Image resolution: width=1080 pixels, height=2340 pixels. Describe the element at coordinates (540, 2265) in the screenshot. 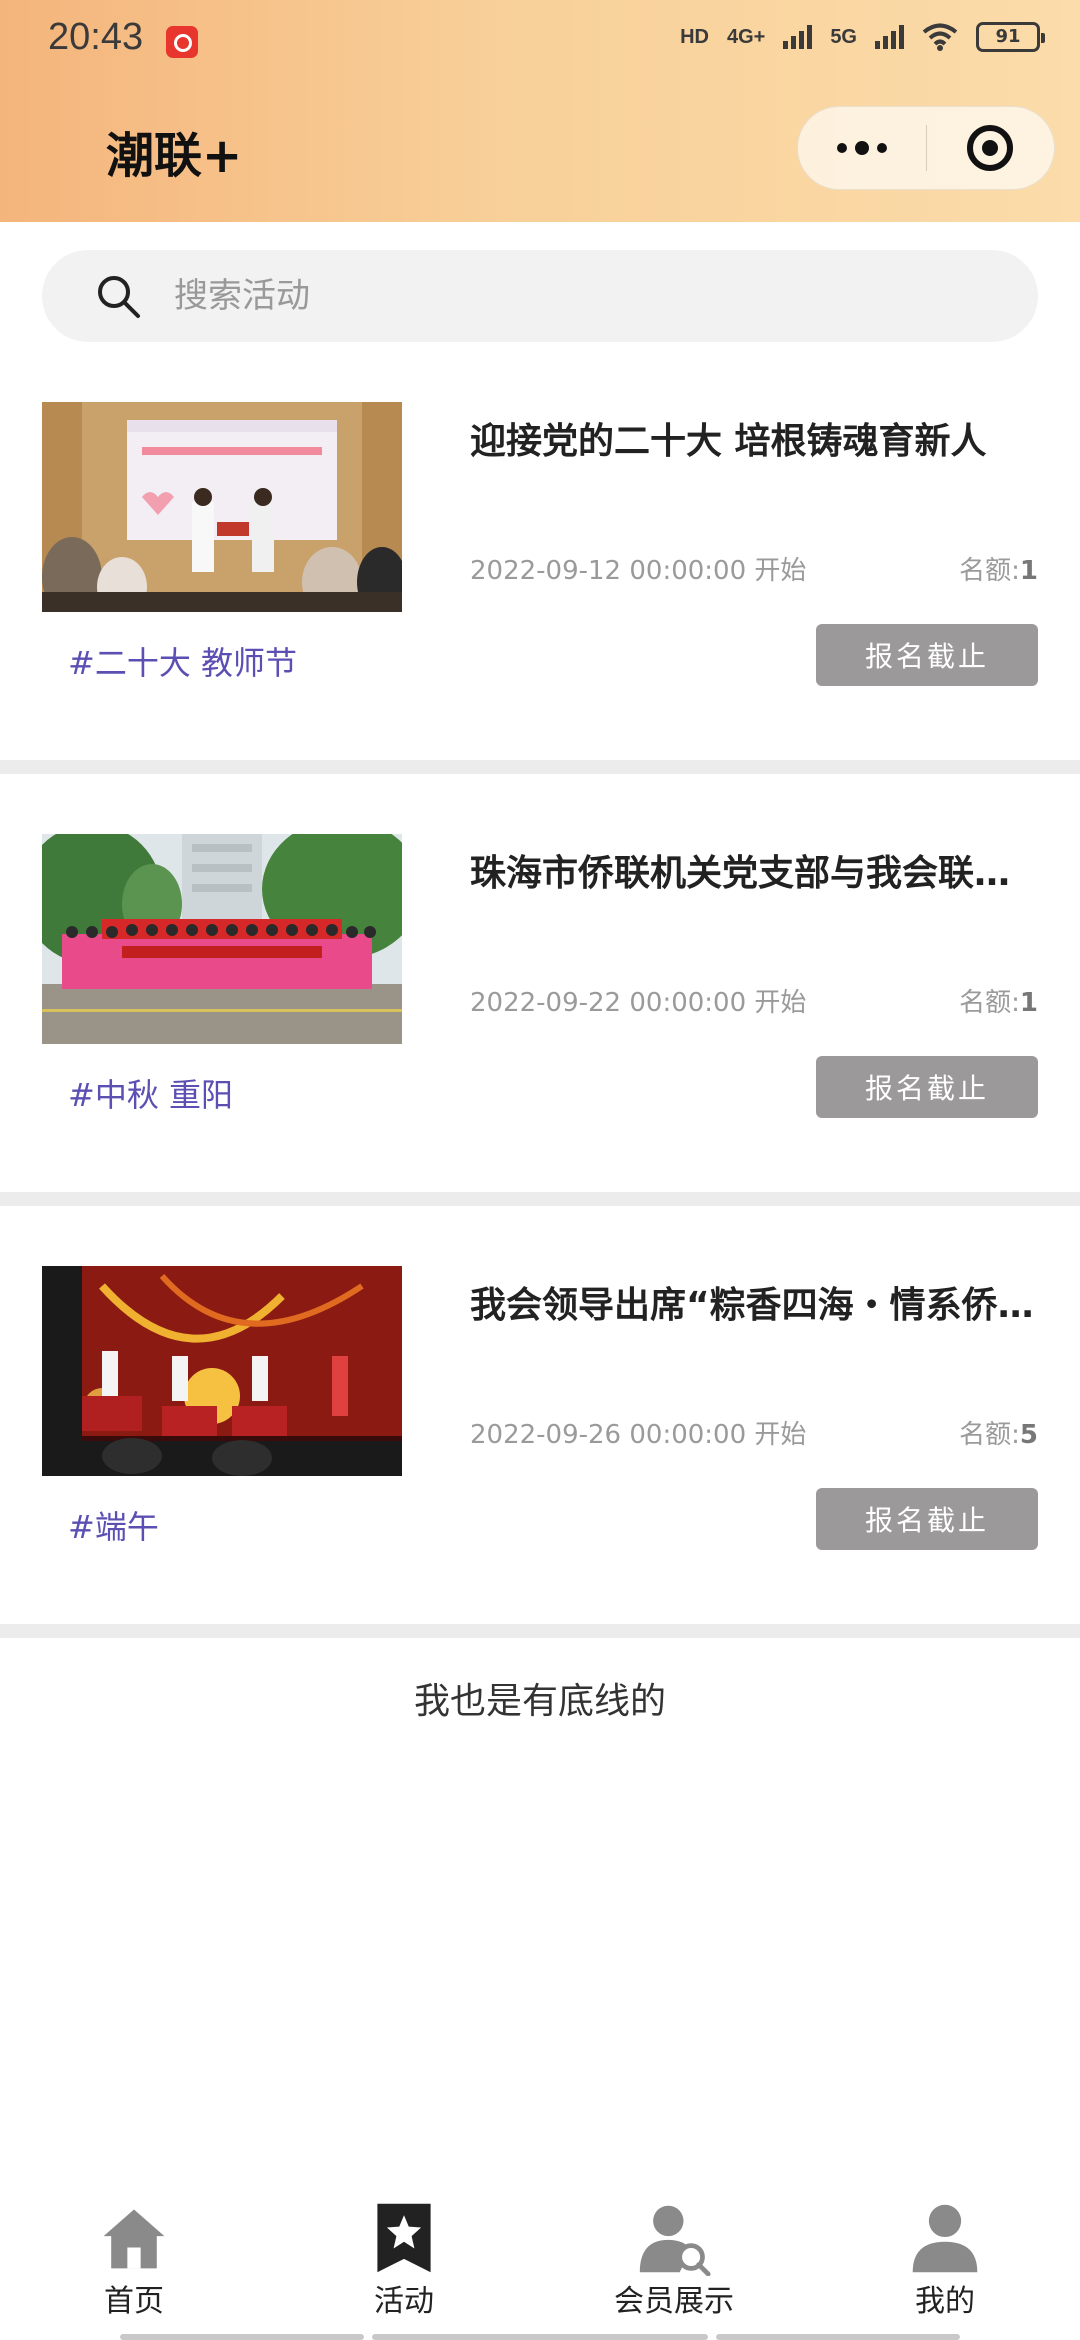

I see `bottom-tab-bar: 首页 活动 会员展示 我的` at that location.